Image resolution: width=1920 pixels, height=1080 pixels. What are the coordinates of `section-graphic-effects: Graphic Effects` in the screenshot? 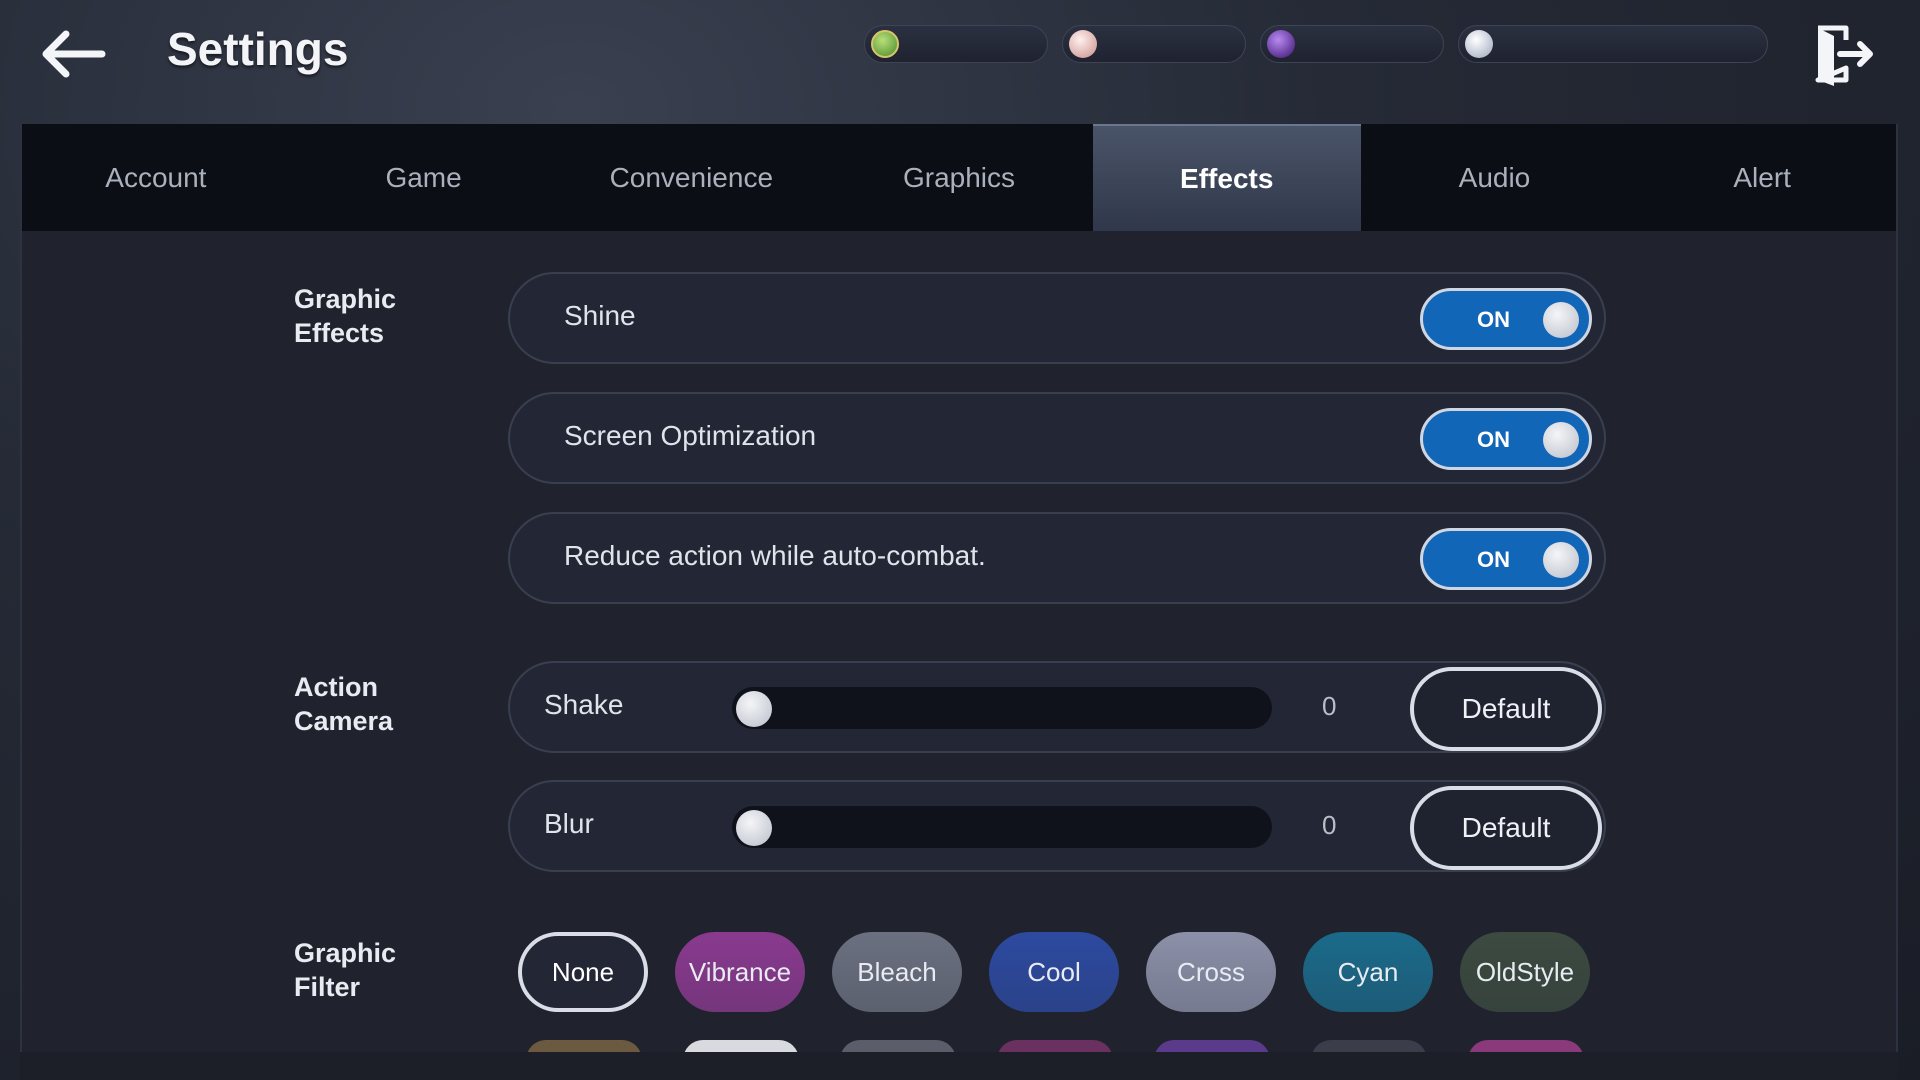 It's located at (345, 316).